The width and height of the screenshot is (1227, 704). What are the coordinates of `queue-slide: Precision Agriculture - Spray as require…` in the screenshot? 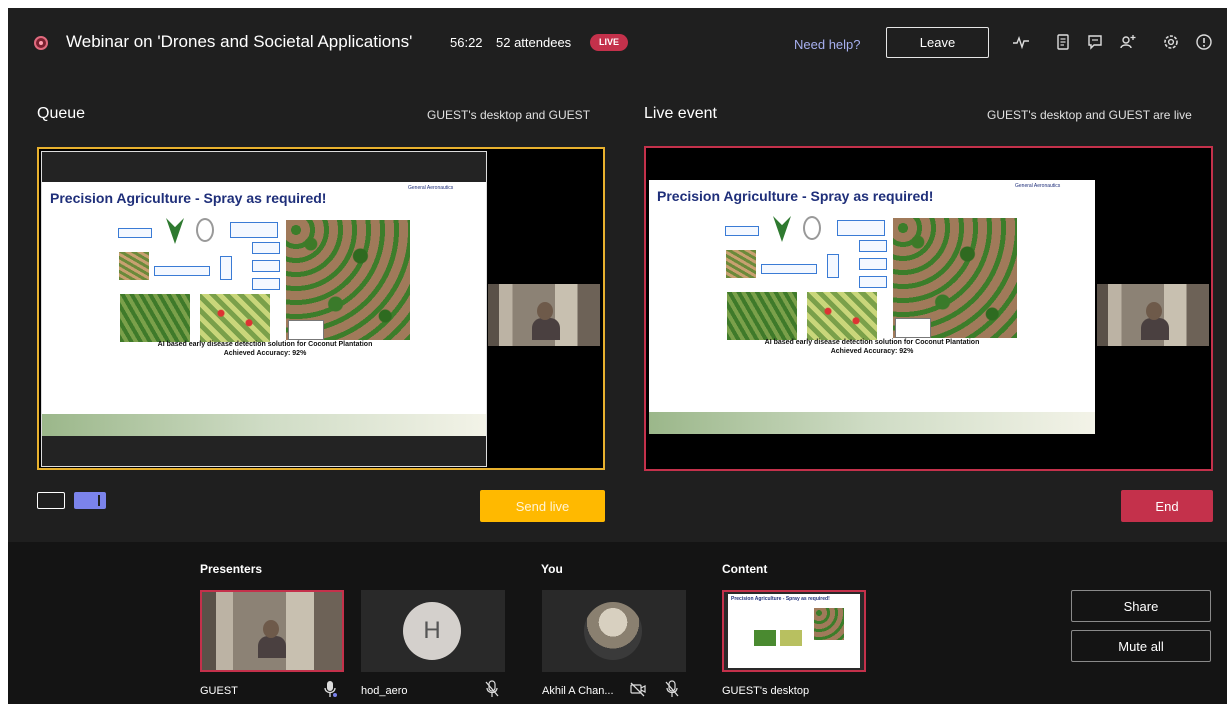 It's located at (264, 309).